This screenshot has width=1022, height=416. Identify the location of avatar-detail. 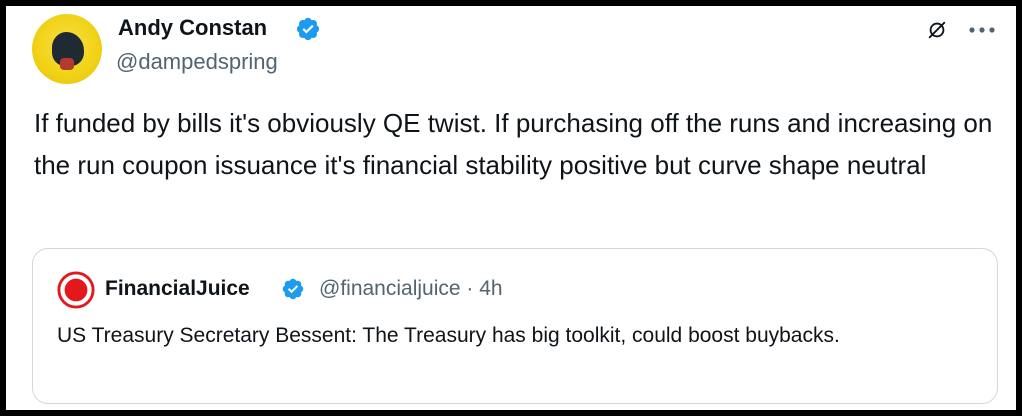
(67, 64).